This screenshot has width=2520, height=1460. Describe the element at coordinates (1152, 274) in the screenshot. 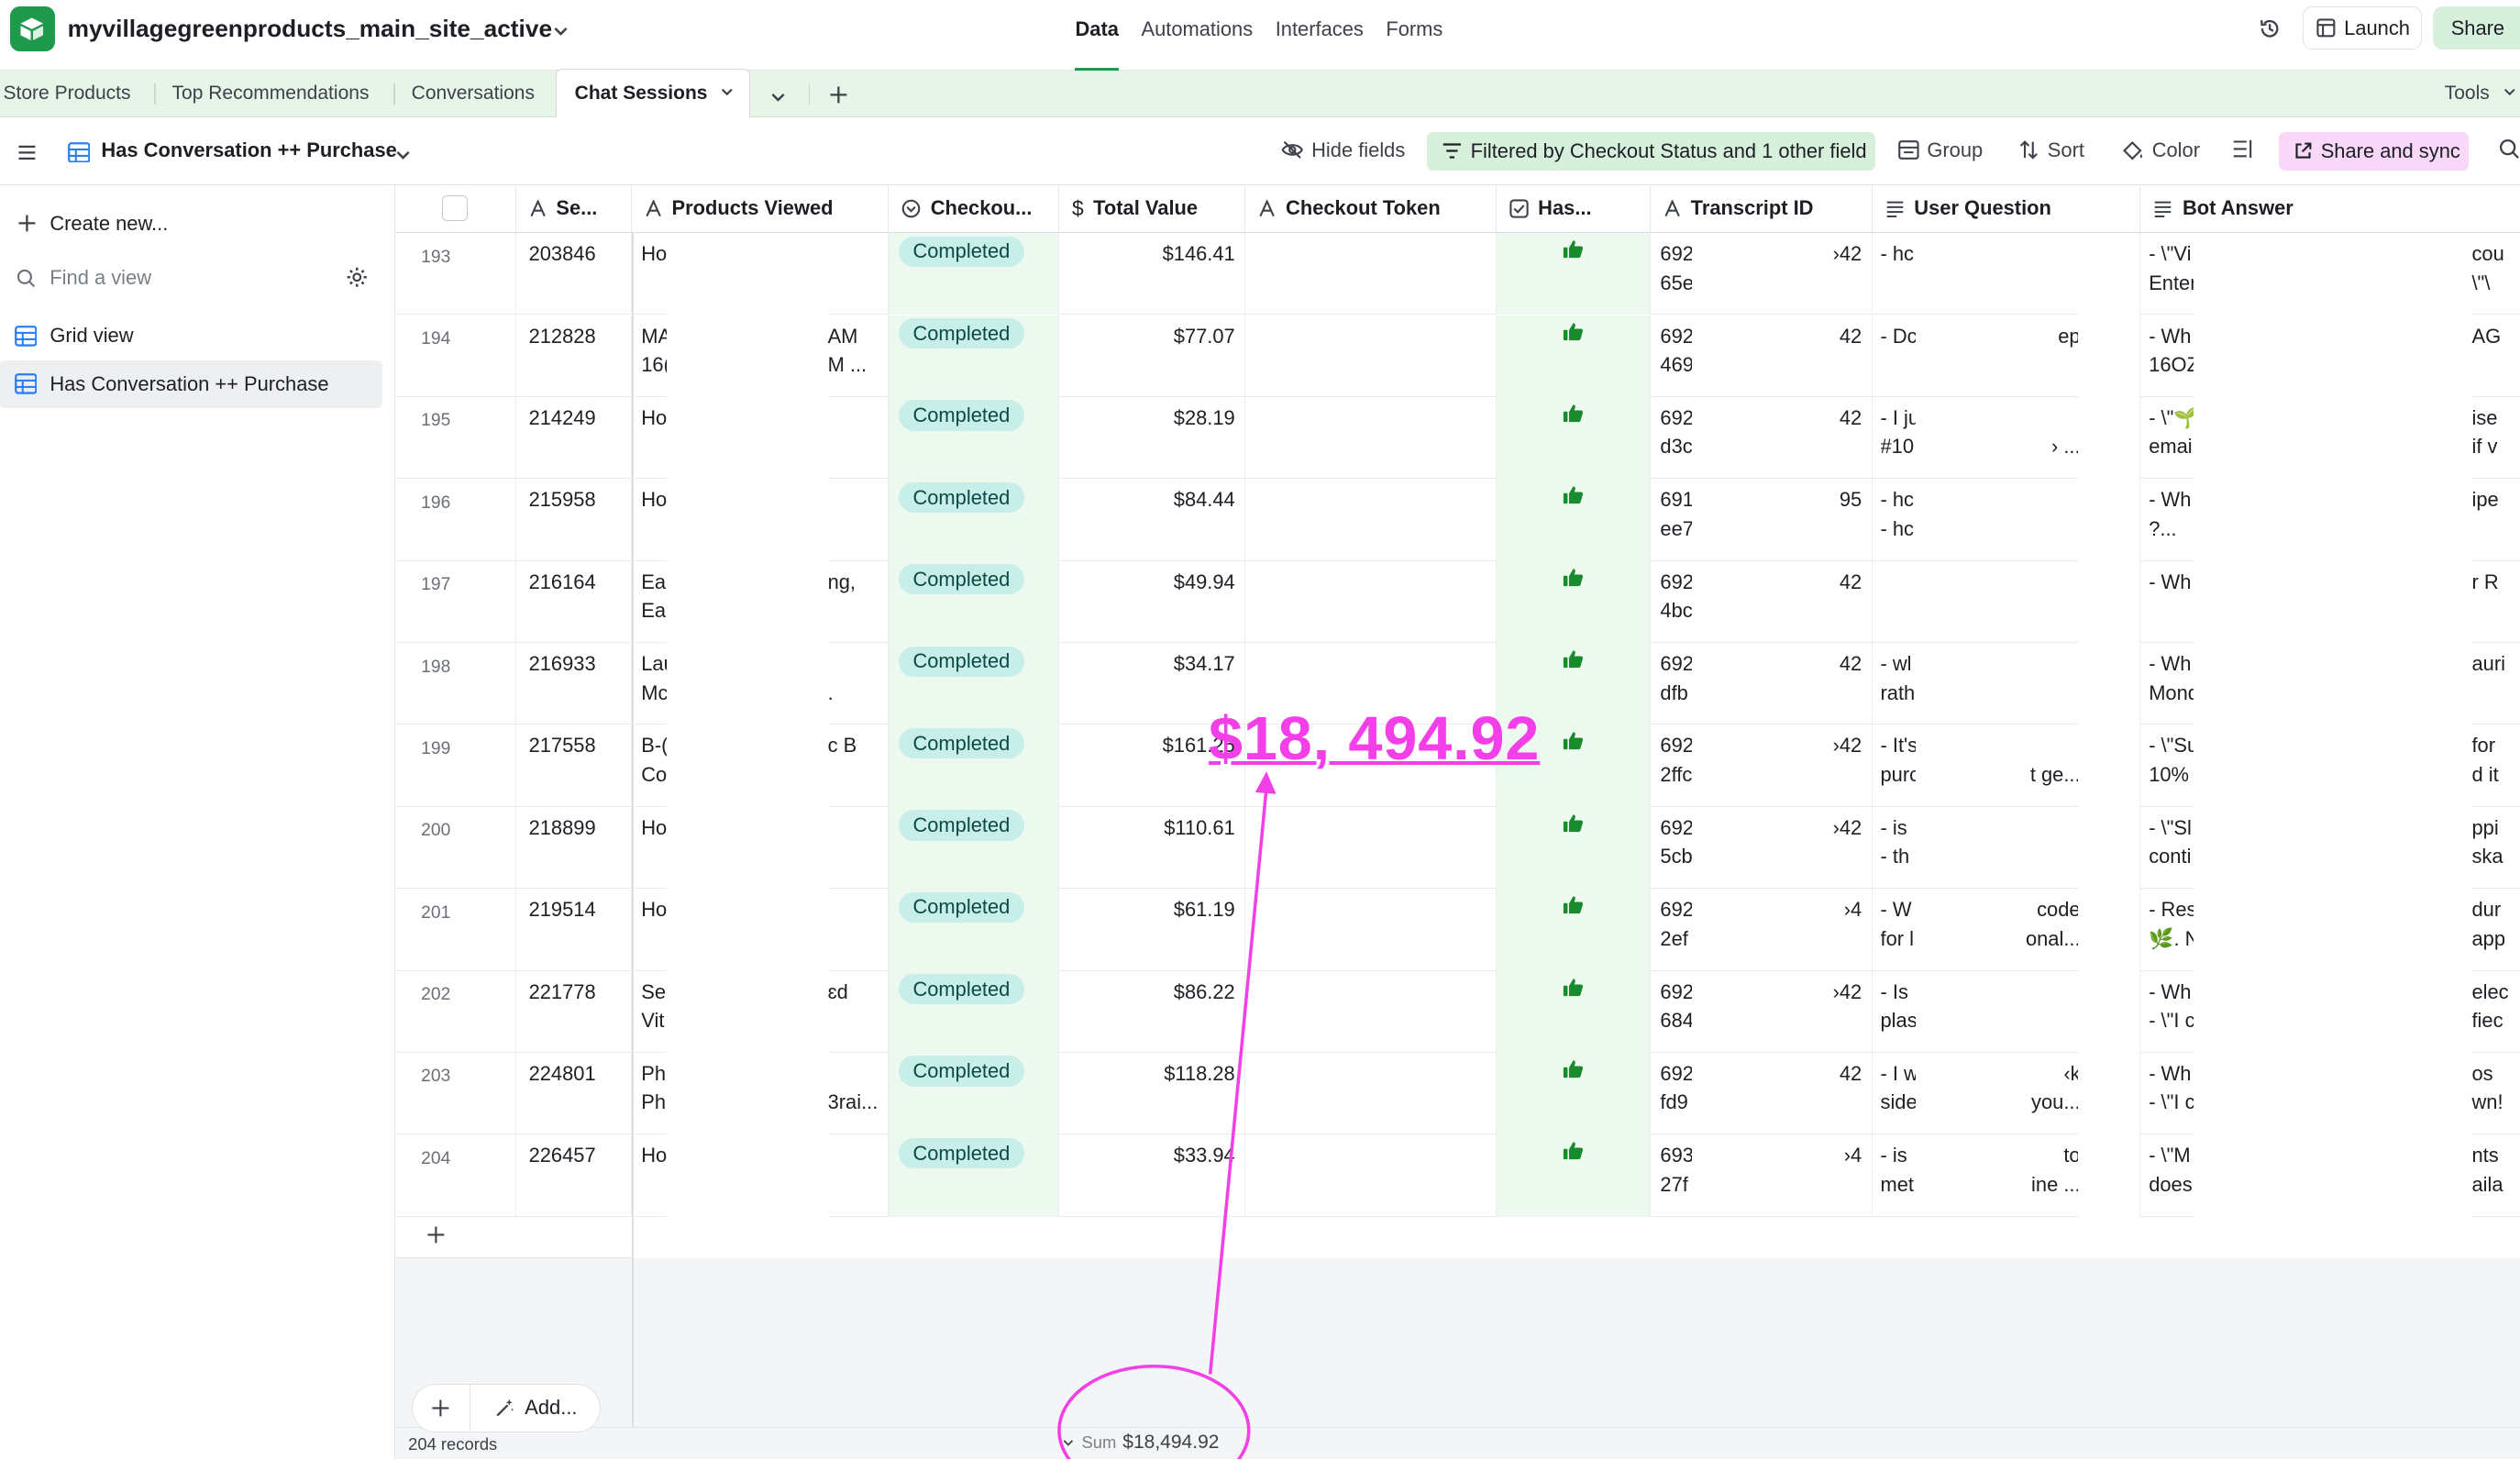

I see `total-value-cell: $146.41` at that location.